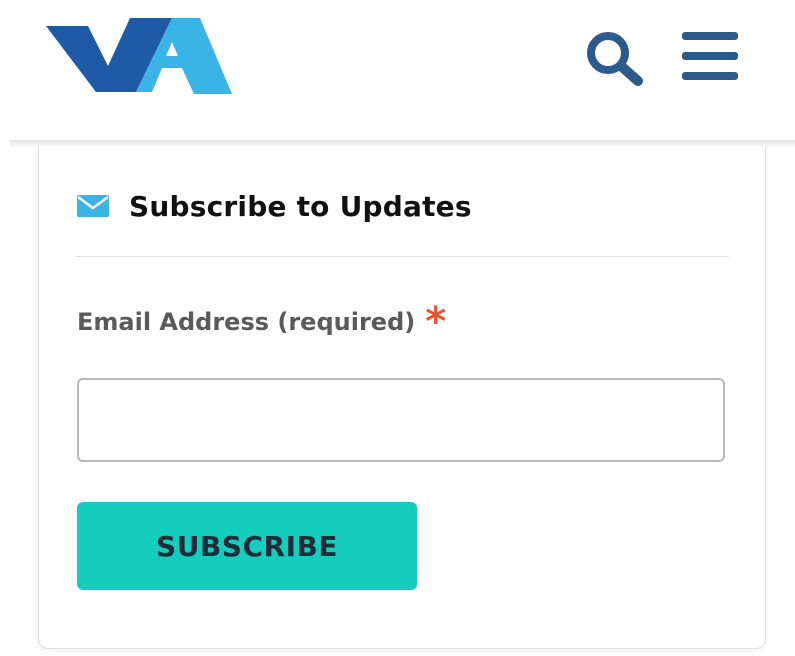 Image resolution: width=795 pixels, height=656 pixels. I want to click on required-asterisk: *, so click(436, 322).